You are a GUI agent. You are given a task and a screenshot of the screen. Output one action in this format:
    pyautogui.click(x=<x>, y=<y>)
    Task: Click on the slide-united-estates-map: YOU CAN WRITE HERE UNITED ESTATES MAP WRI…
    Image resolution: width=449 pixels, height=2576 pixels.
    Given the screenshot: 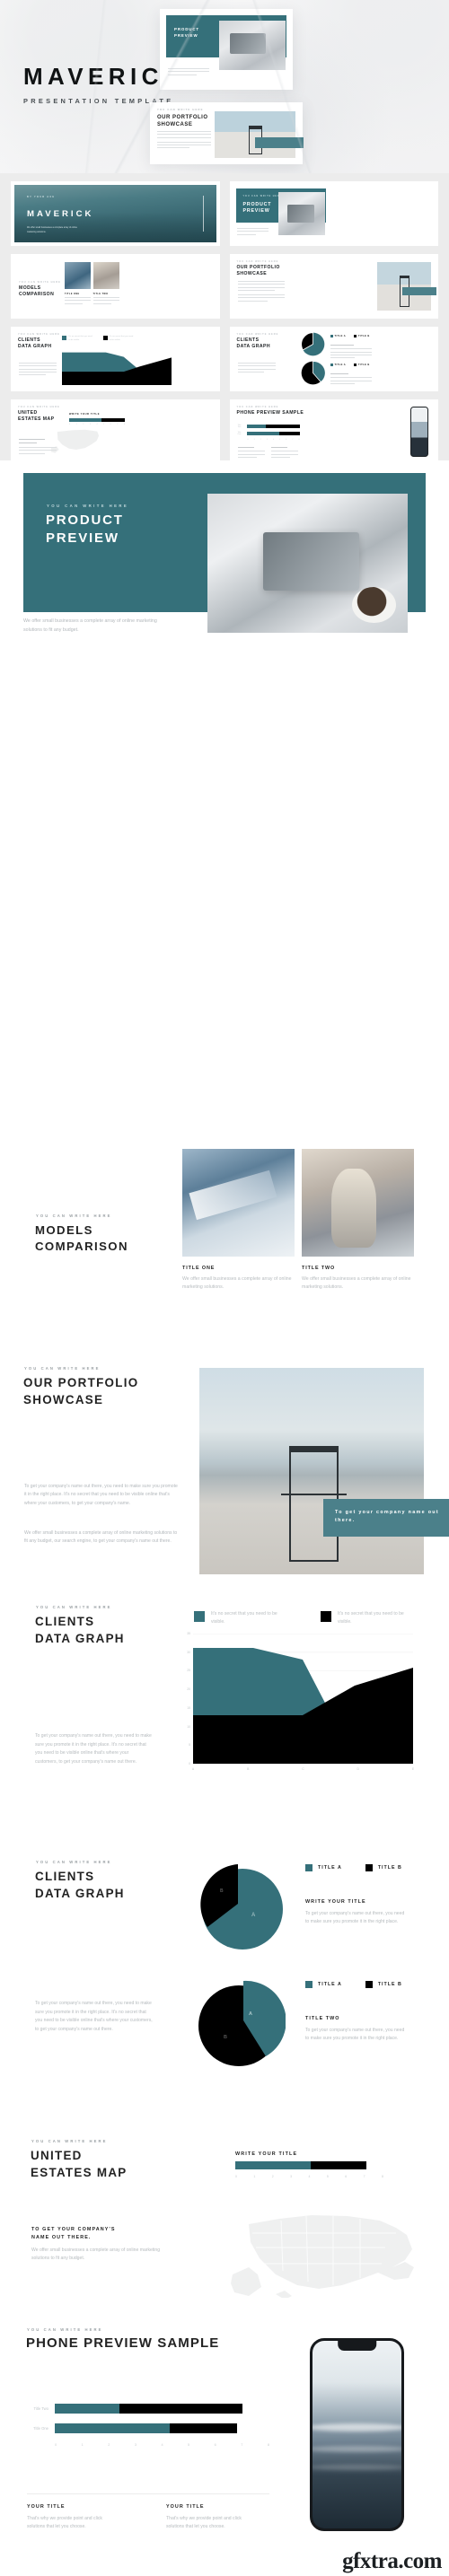 What is the action you would take?
    pyautogui.click(x=224, y=2186)
    